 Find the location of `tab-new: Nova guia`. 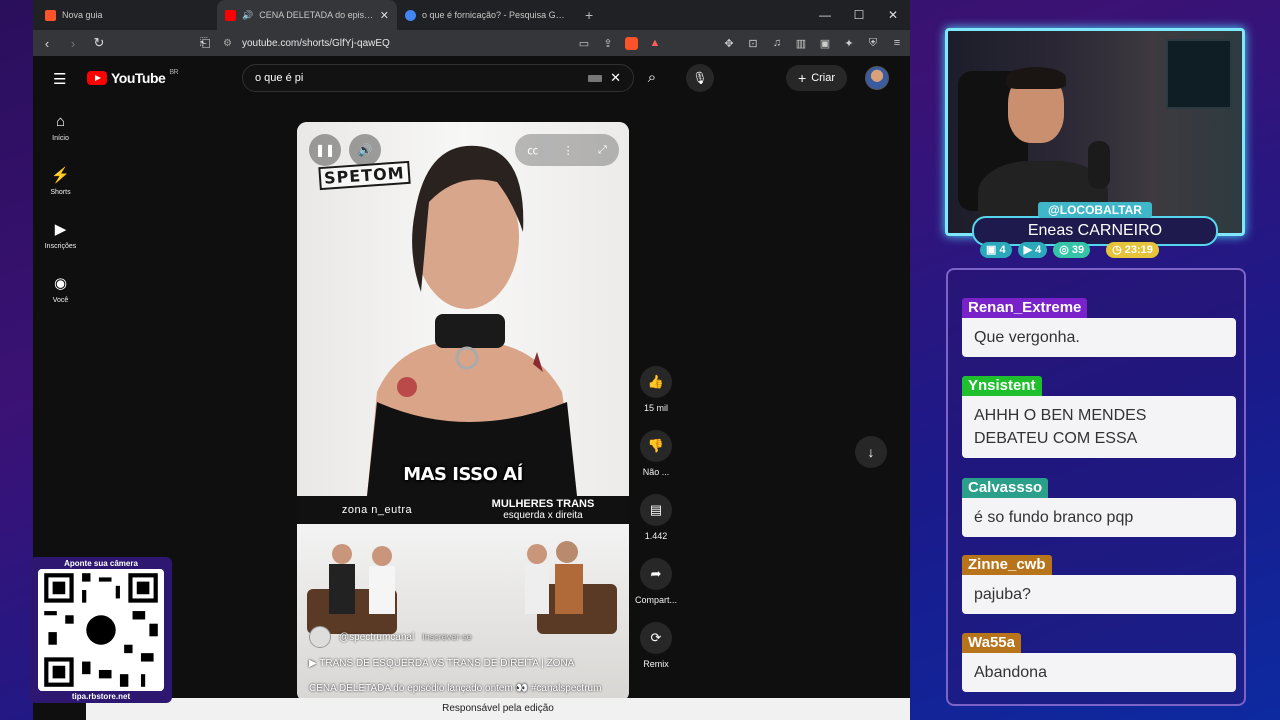

tab-new: Nova guia is located at coordinates (127, 15).